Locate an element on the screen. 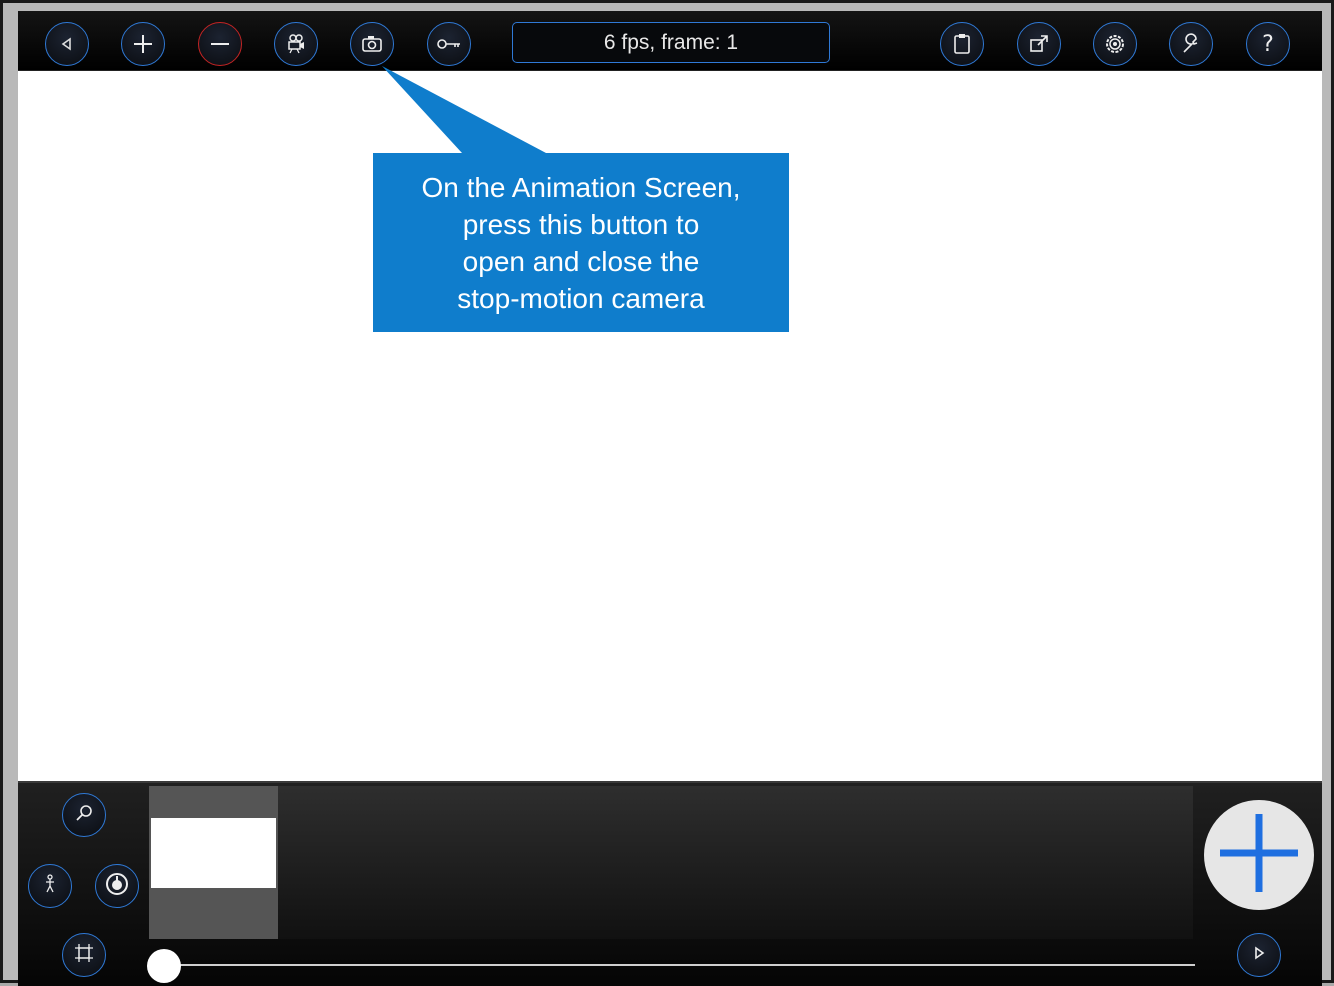 This screenshot has width=1334, height=986. add-frame-button is located at coordinates (1259, 855).